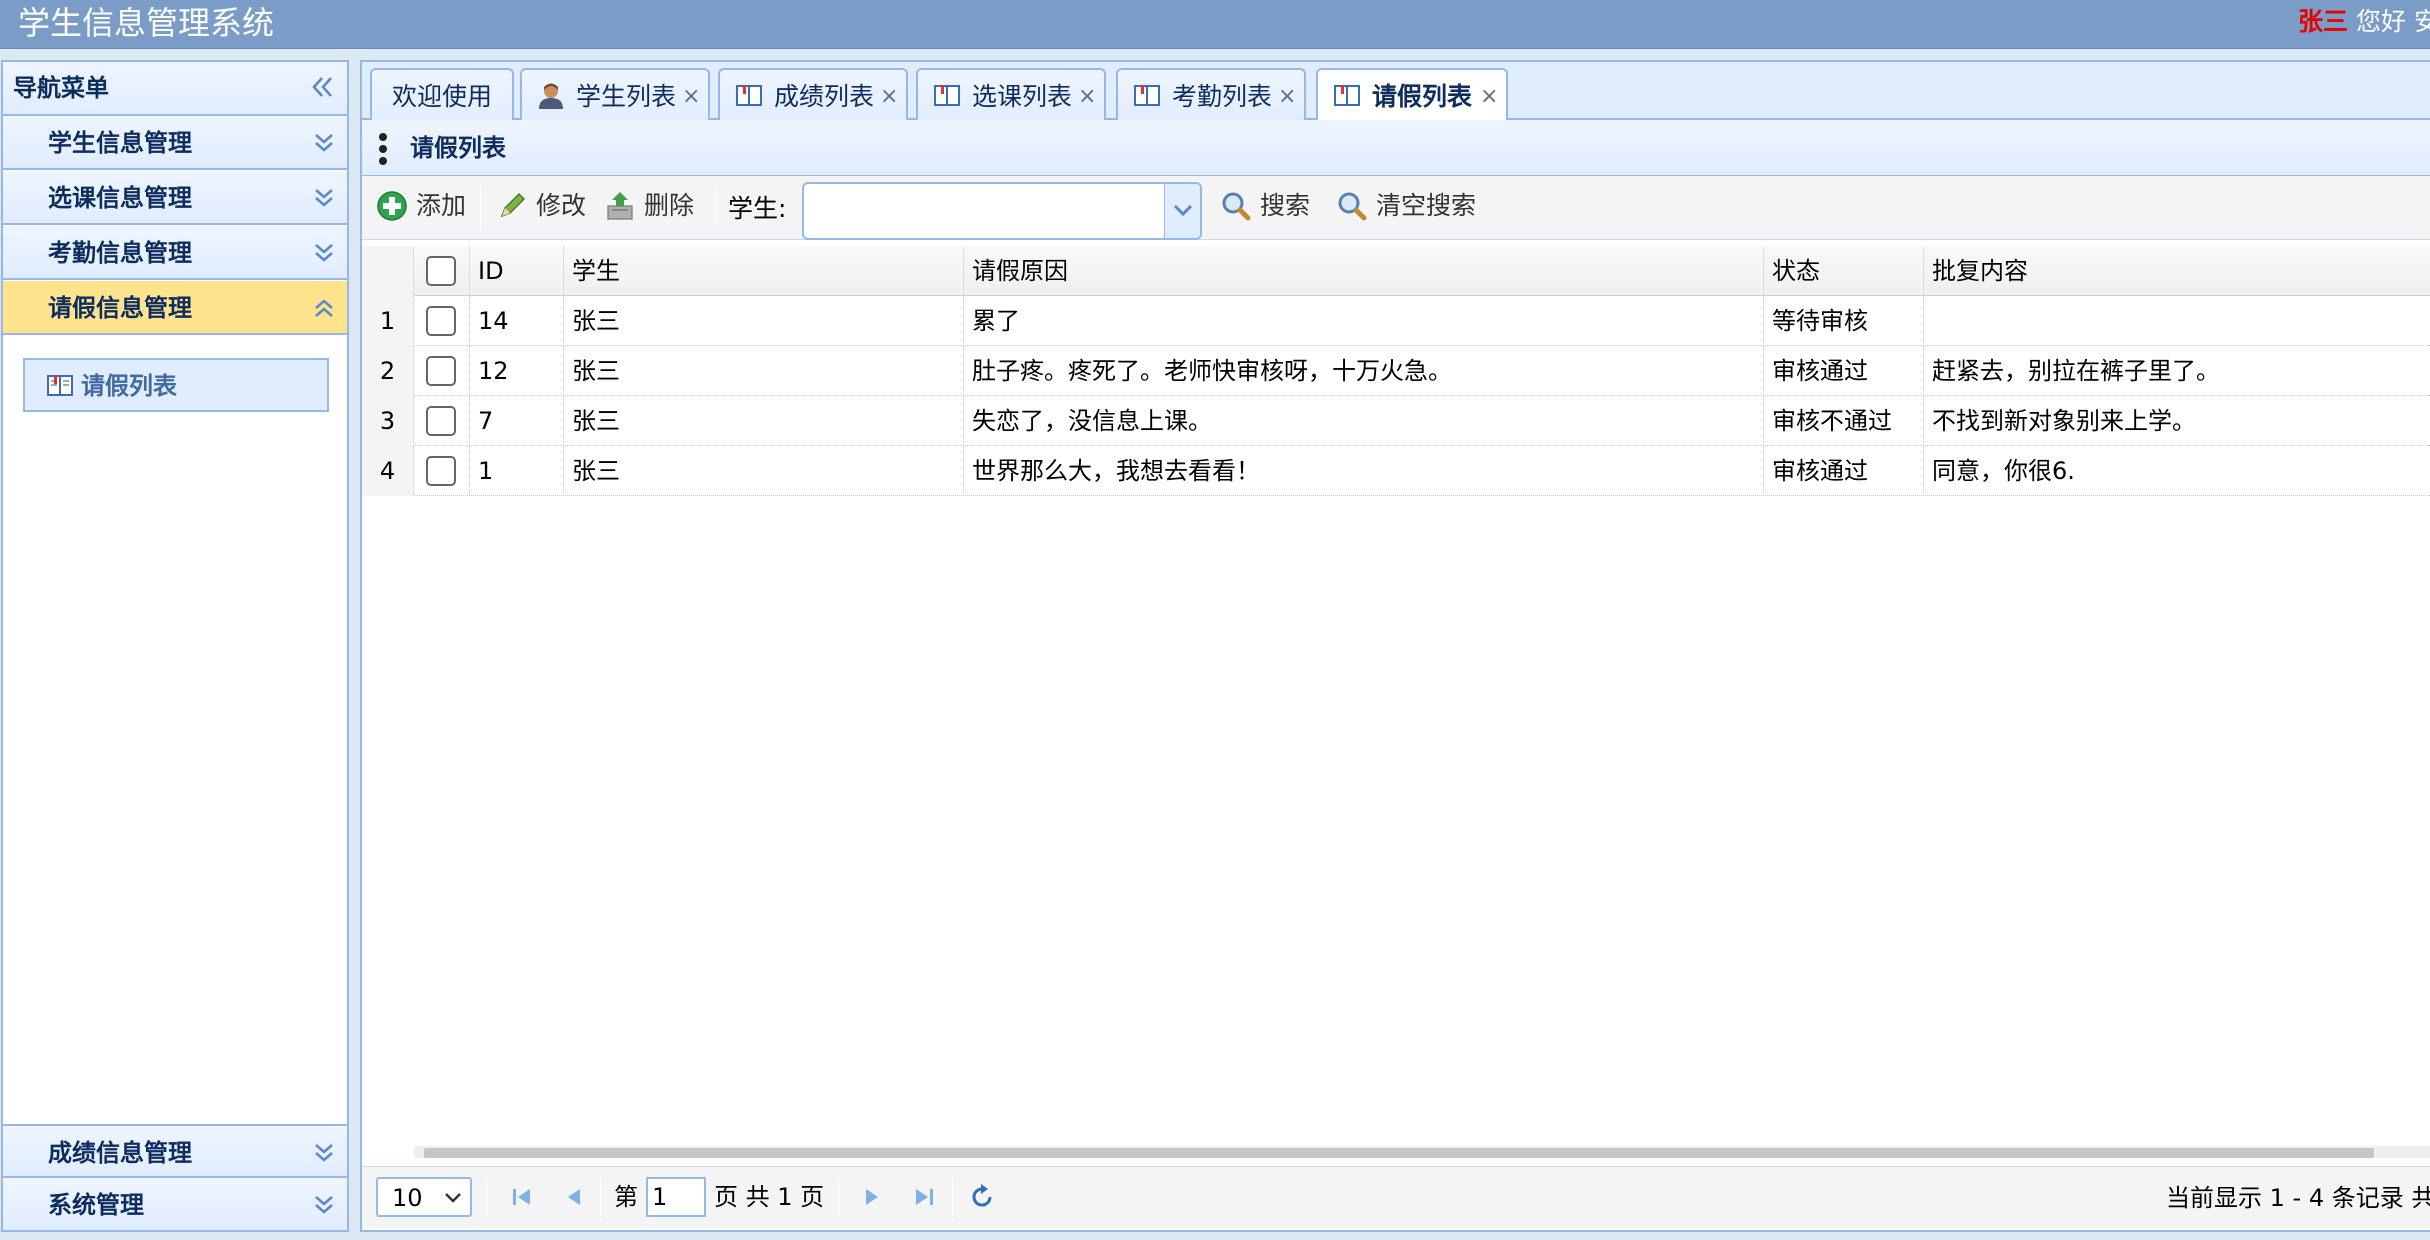  What do you see at coordinates (551, 96) in the screenshot?
I see `user-icon` at bounding box center [551, 96].